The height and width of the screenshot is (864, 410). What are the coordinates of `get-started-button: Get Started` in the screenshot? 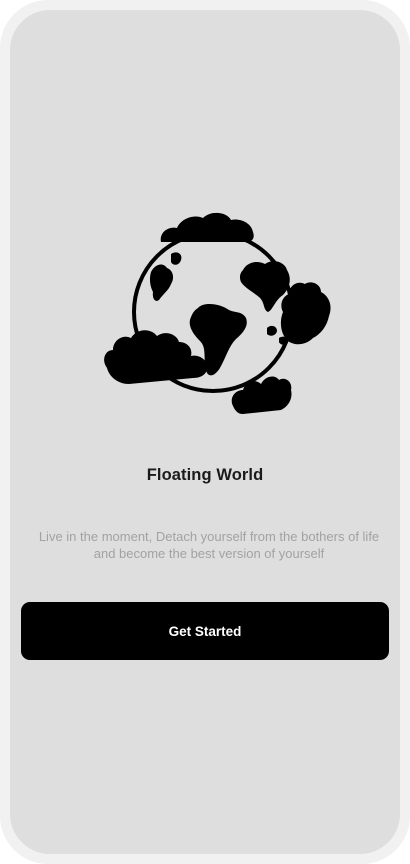 It's located at (205, 631).